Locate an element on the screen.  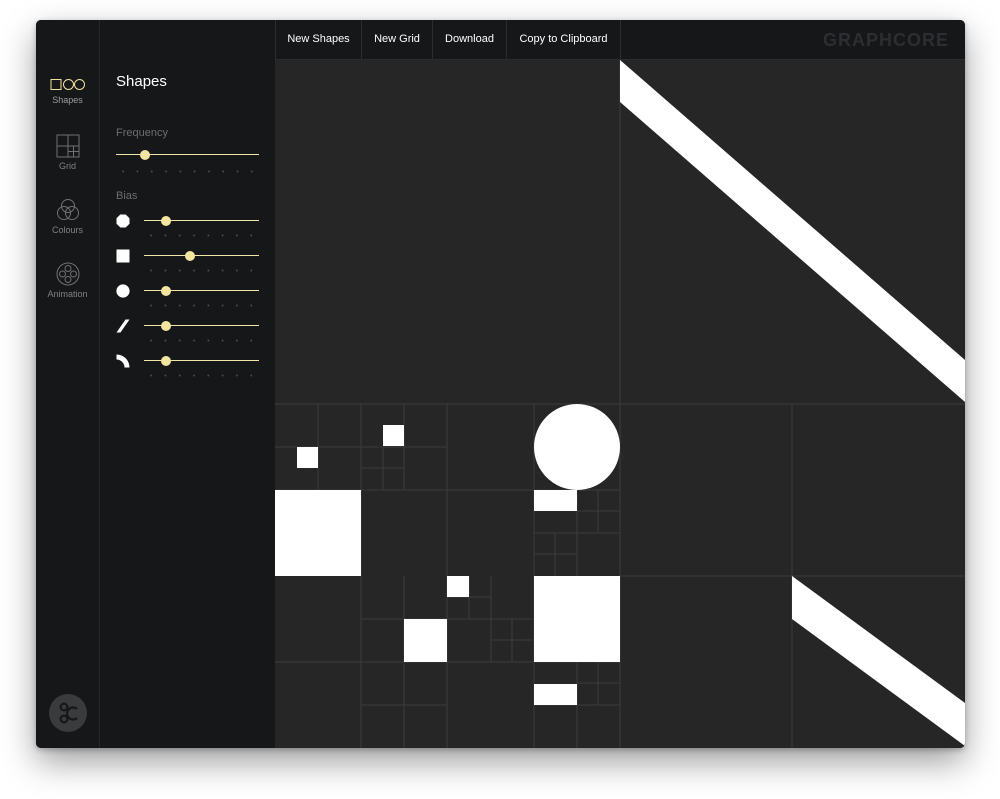
circle-shape is located at coordinates (577, 447).